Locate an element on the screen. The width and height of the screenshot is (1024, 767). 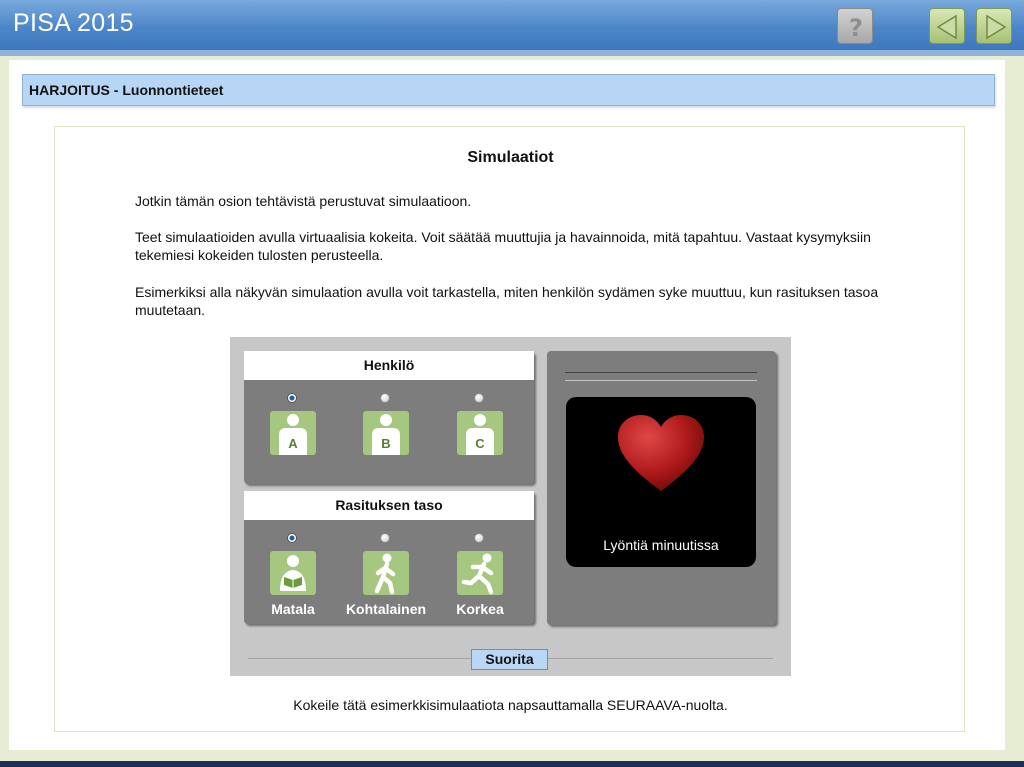
bottom-strip is located at coordinates (512, 764).